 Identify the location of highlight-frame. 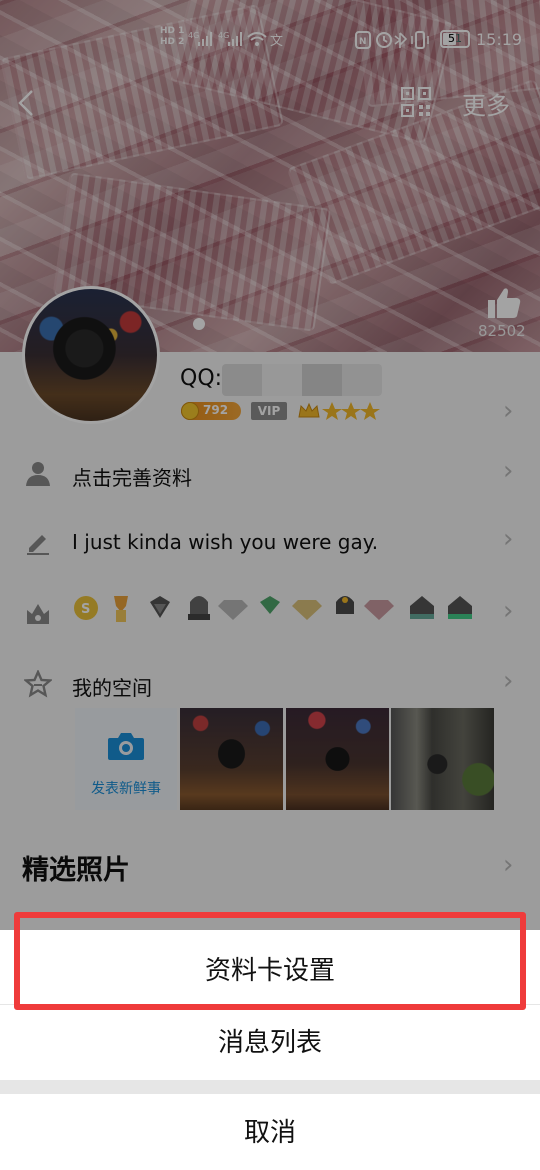
(270, 961).